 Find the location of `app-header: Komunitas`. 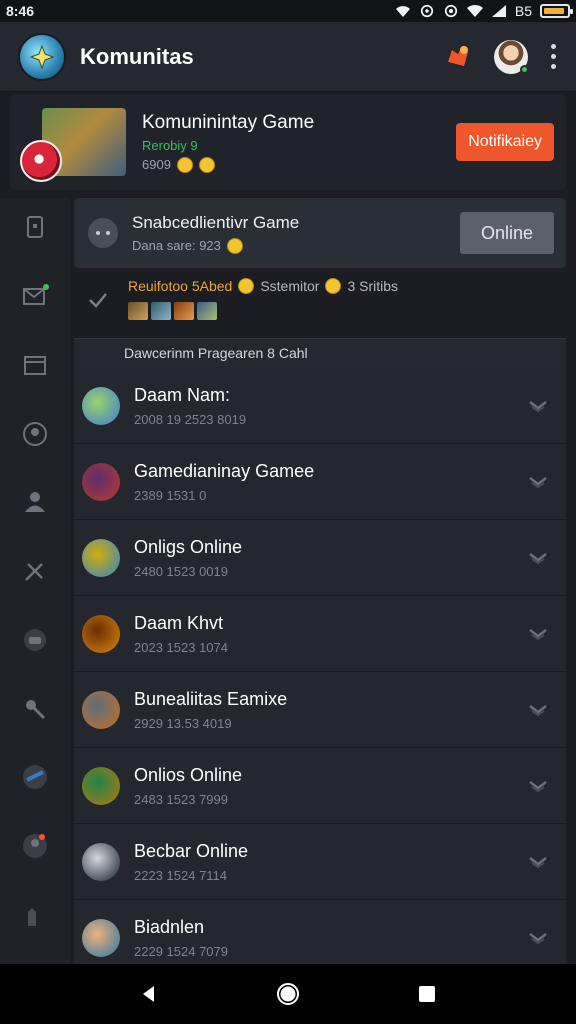

app-header: Komunitas is located at coordinates (288, 57).